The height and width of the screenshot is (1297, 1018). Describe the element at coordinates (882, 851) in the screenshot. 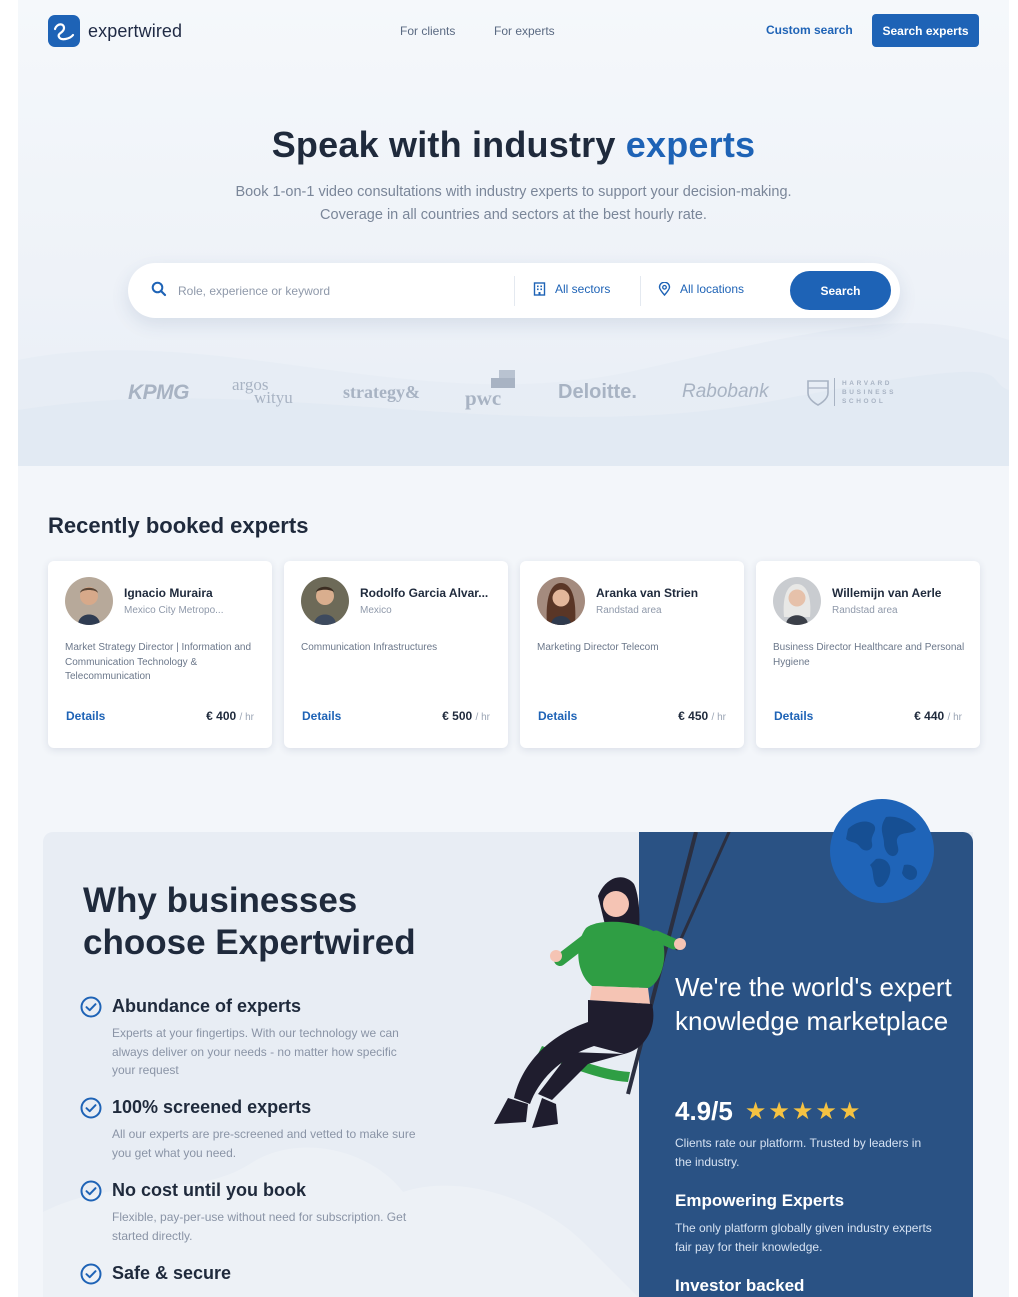

I see `globe-icon` at that location.